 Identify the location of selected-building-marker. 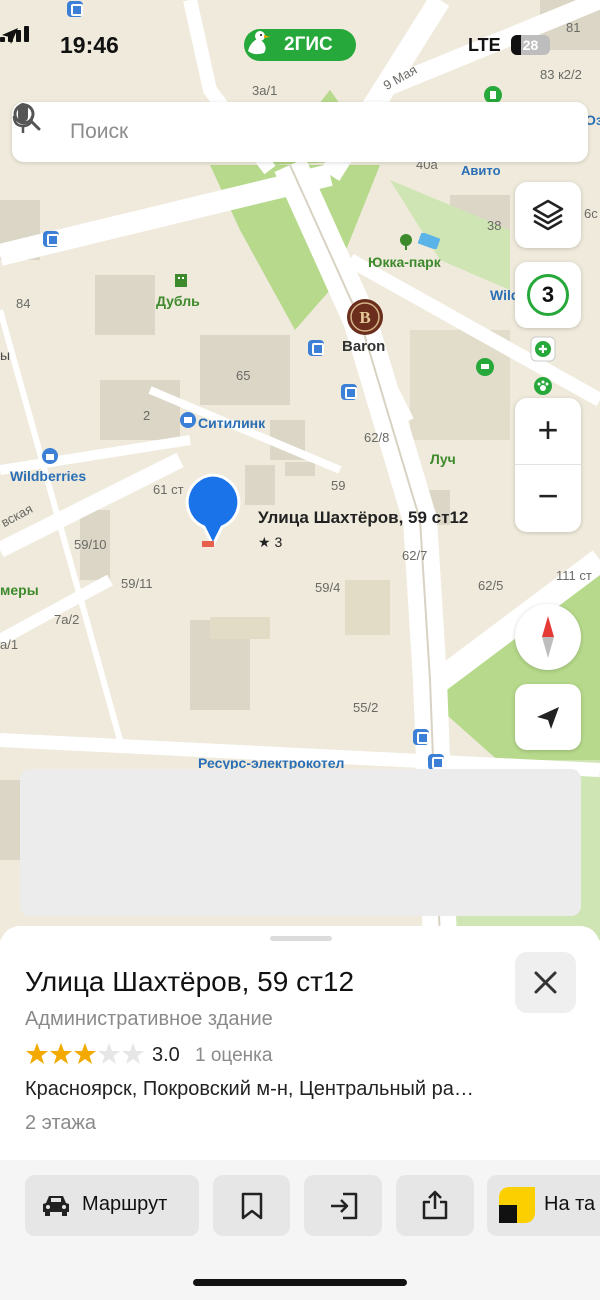
(208, 544).